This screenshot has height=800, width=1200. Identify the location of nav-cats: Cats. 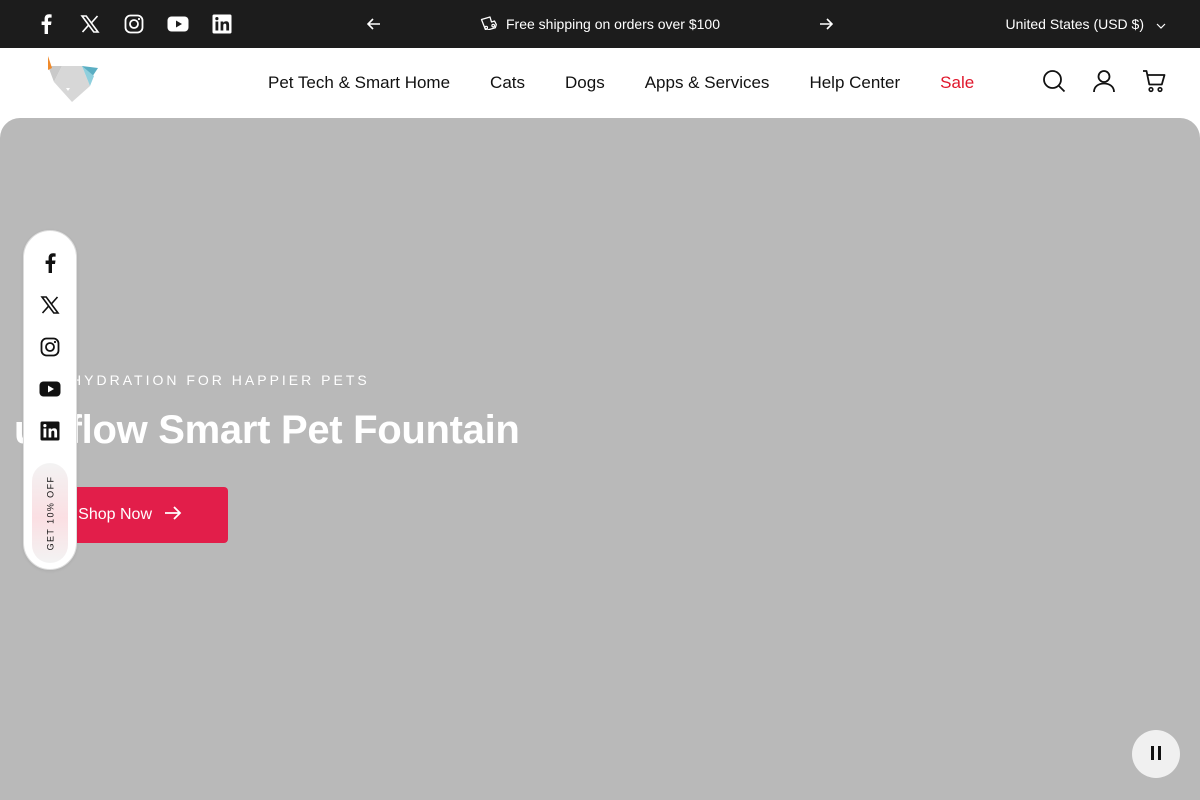
(507, 83).